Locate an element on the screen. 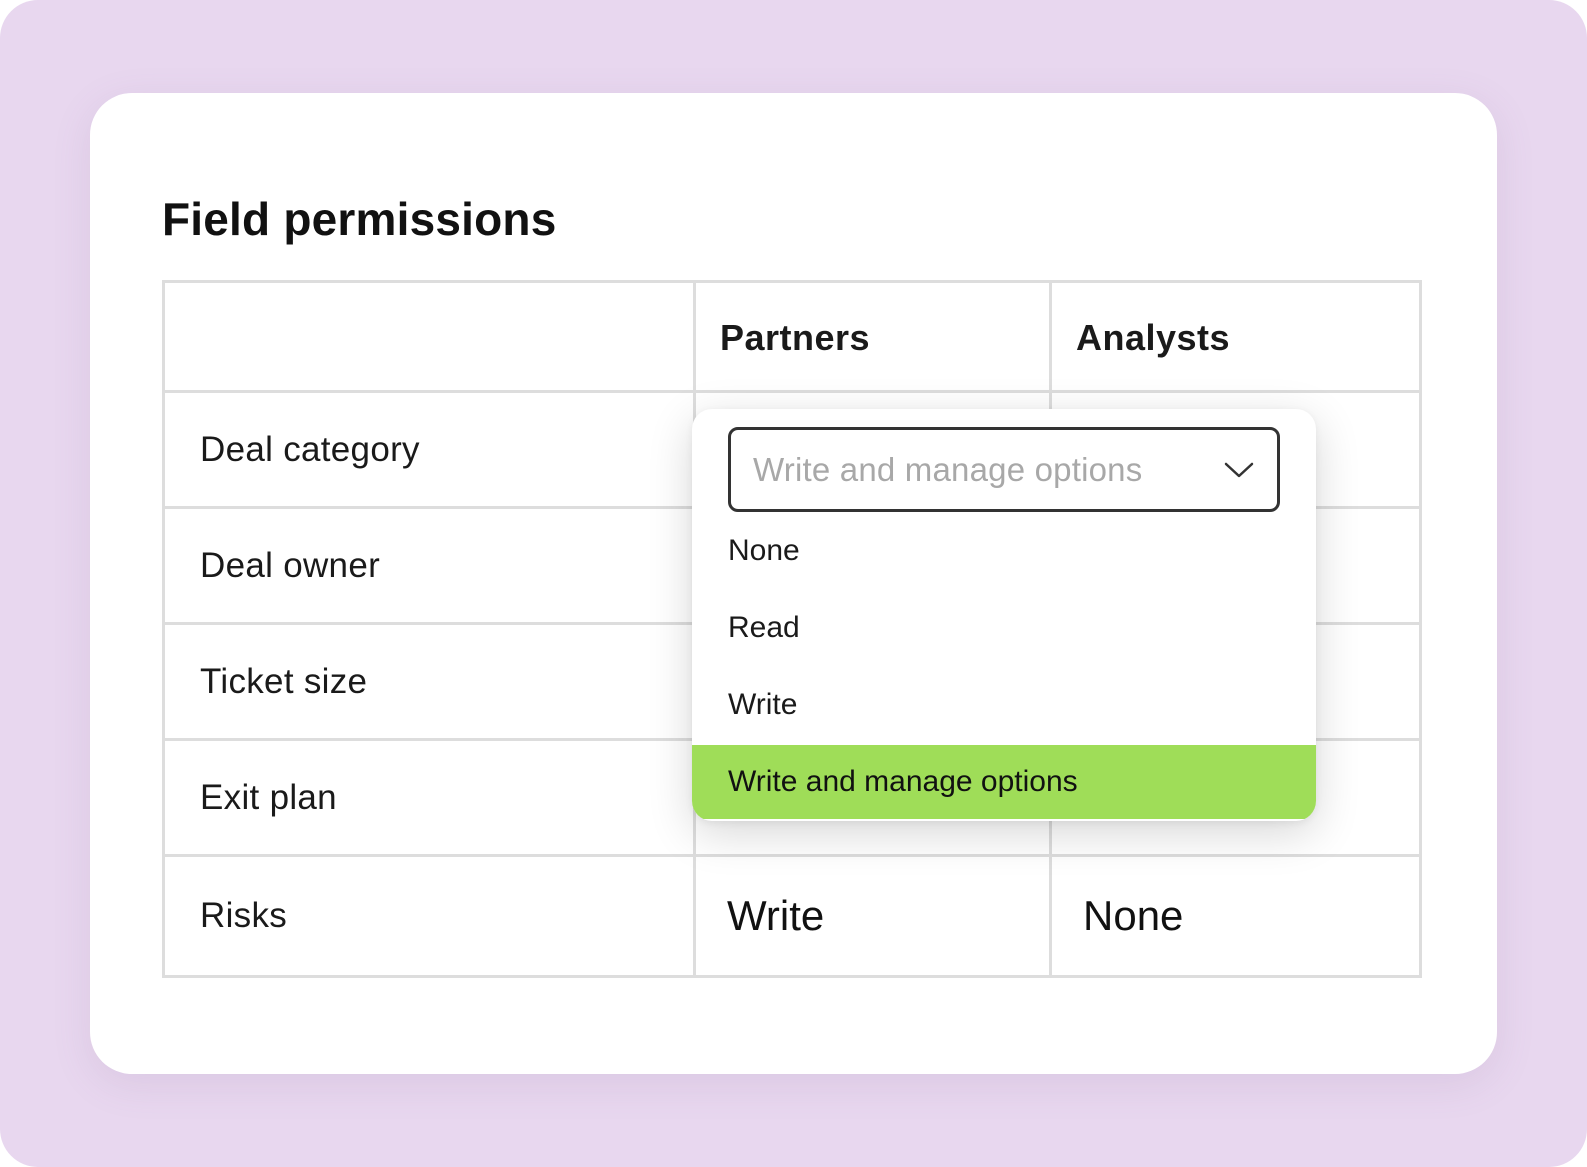 This screenshot has width=1587, height=1167. table-row: Risks Write None is located at coordinates (792, 916).